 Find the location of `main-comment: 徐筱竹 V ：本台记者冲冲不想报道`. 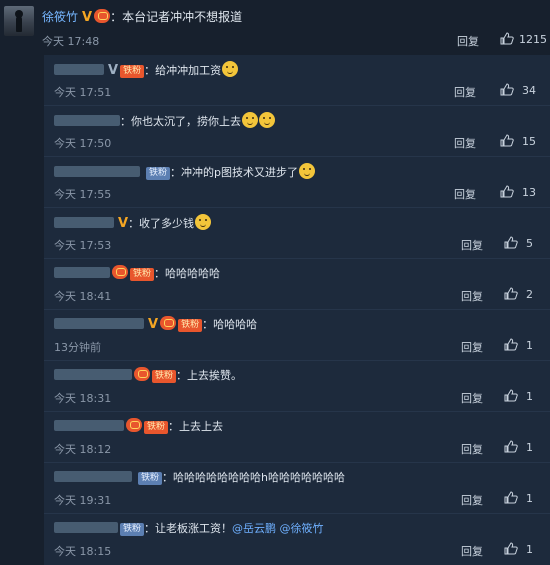

main-comment: 徐筱竹 V ：本台记者冲冲不想报道 is located at coordinates (142, 17).